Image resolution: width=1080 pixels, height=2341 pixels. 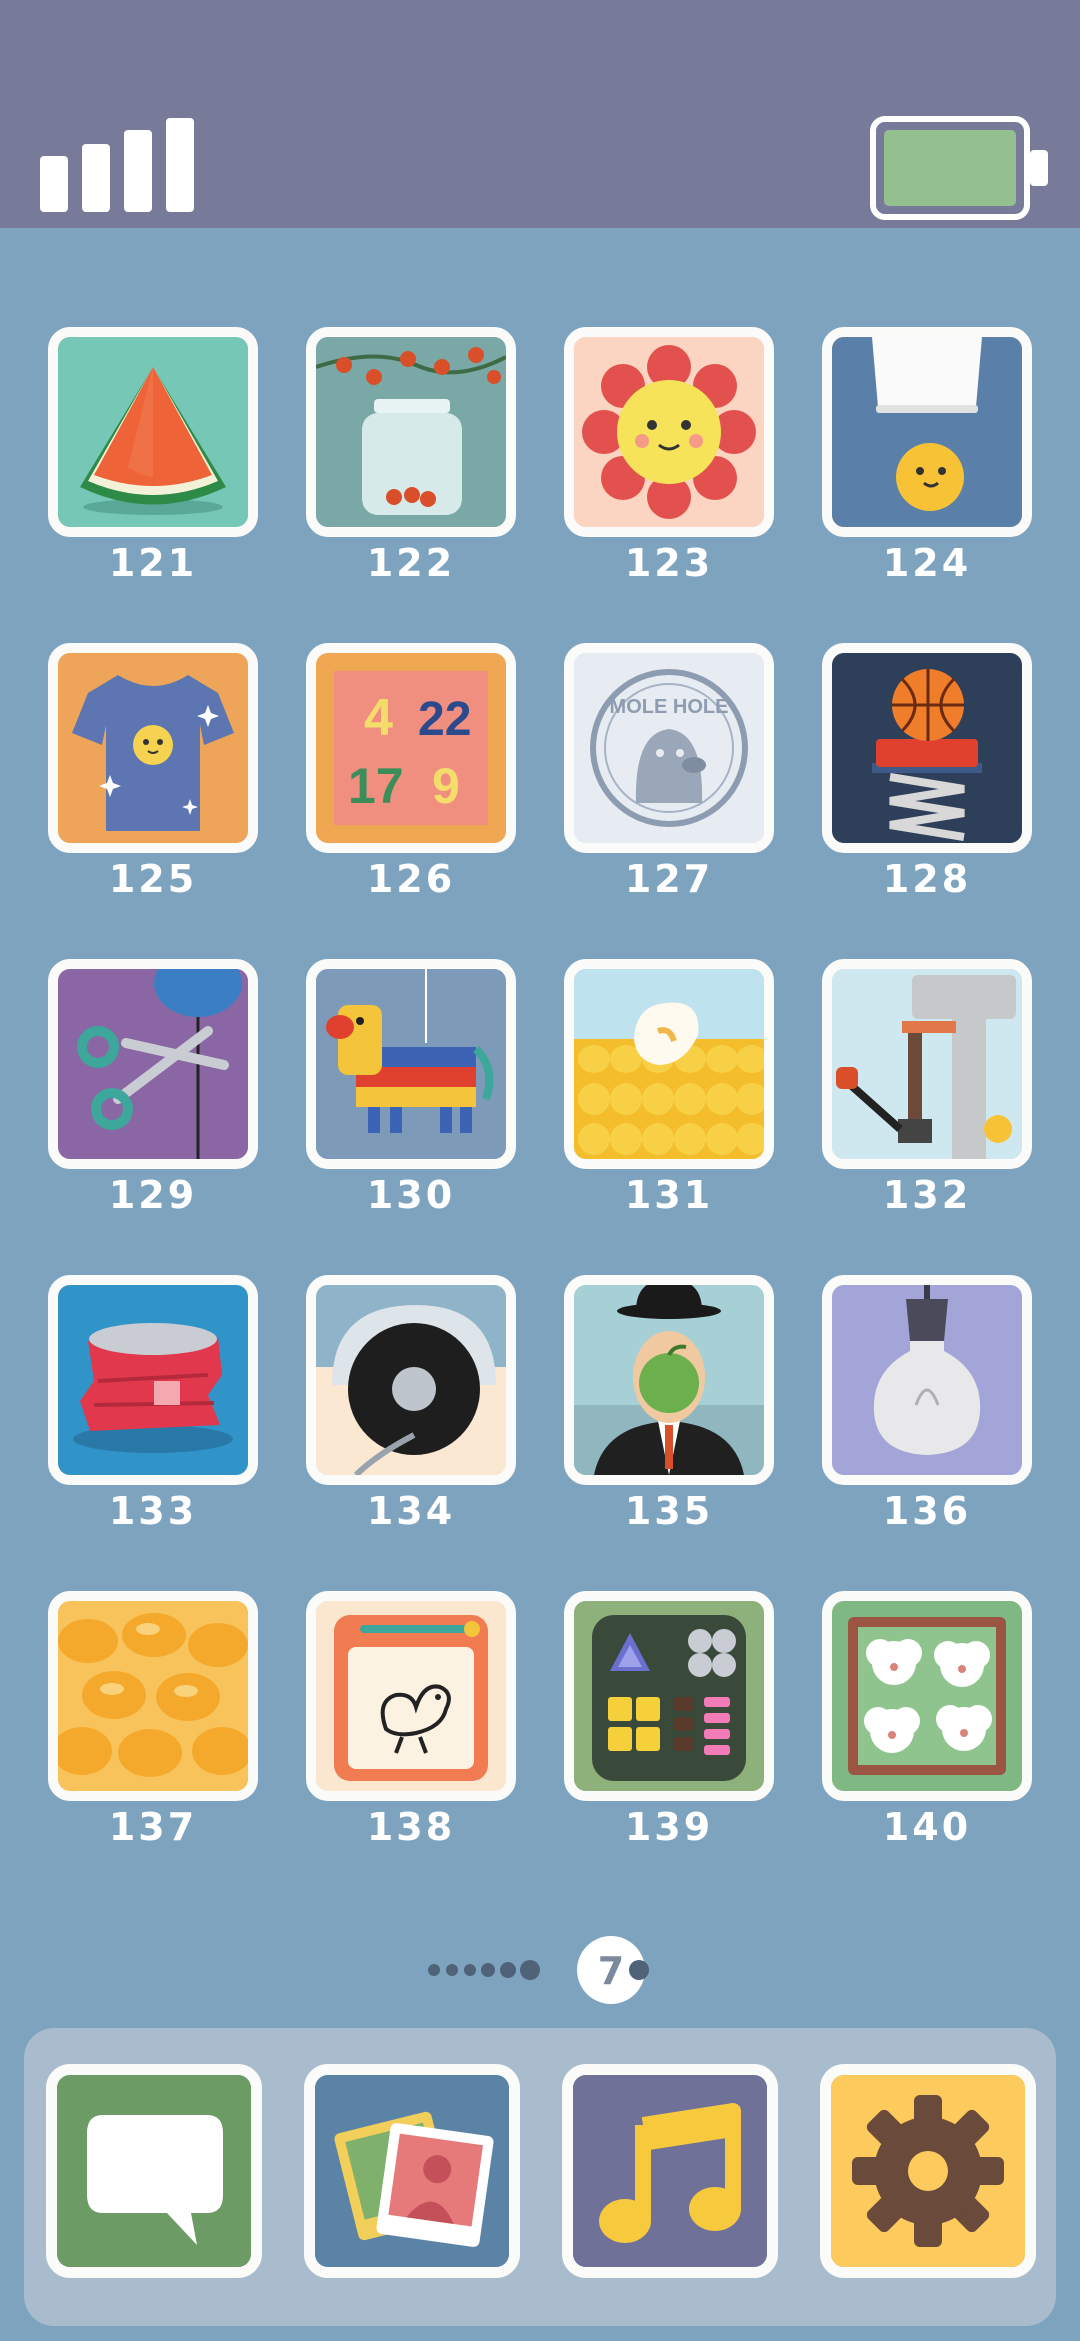 I want to click on level-number: 139, so click(x=669, y=1827).